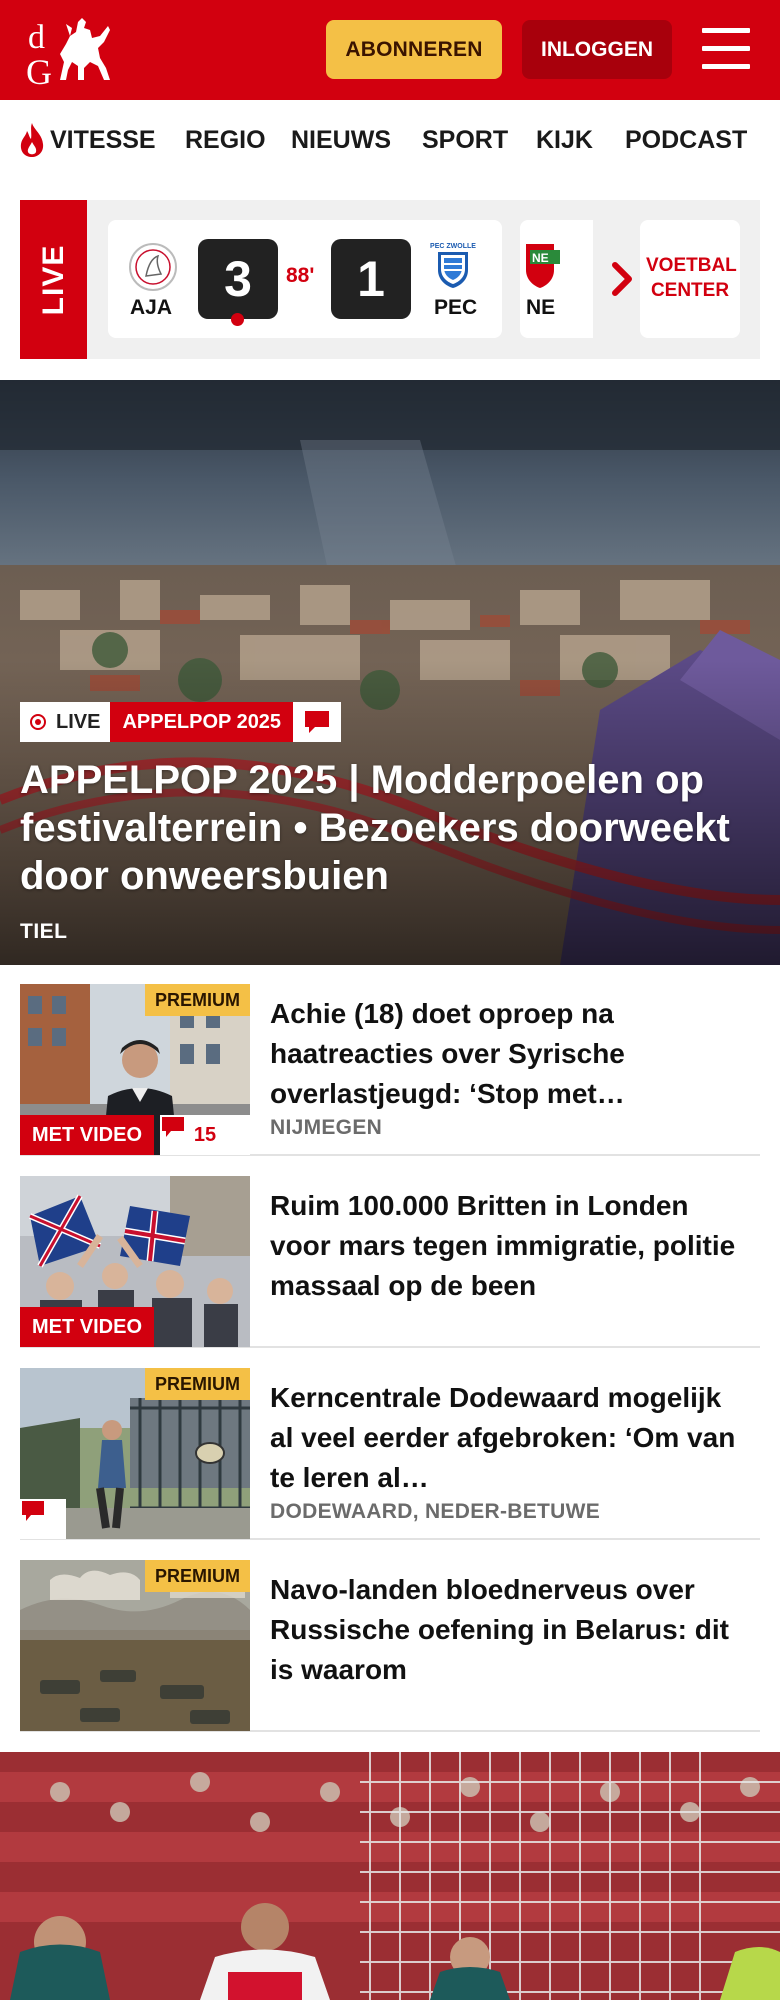  Describe the element at coordinates (541, 307) in the screenshot. I see `next-match-team: NE` at that location.